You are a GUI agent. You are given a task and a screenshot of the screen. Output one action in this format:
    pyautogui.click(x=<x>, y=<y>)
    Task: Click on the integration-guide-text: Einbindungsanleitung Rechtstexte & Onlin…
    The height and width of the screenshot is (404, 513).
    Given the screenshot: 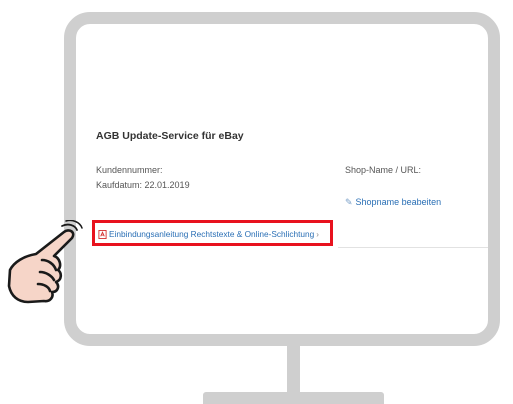 What is the action you would take?
    pyautogui.click(x=212, y=234)
    